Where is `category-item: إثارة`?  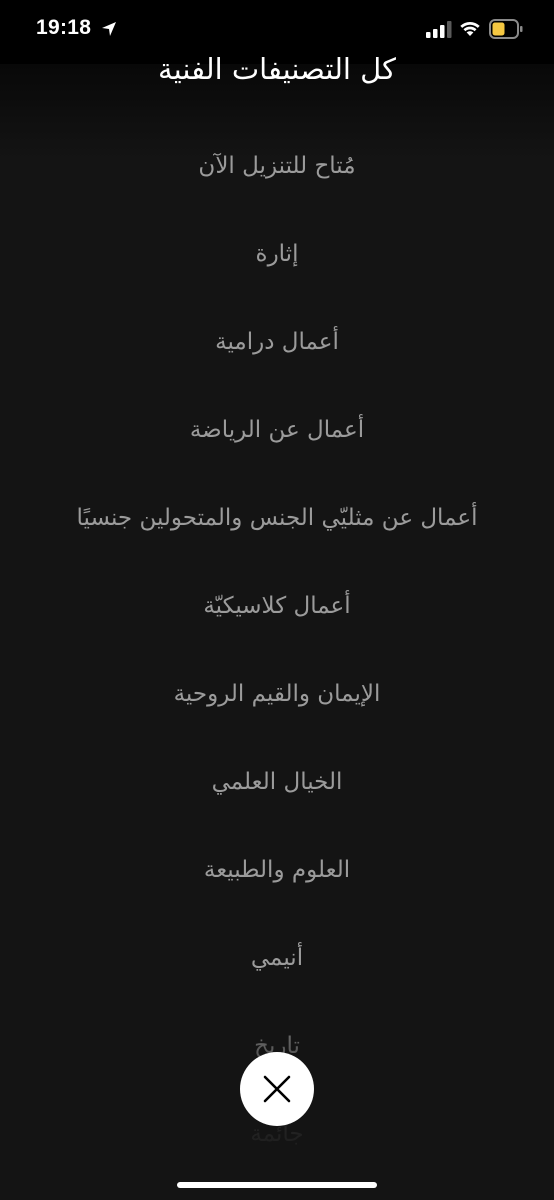 category-item: إثارة is located at coordinates (277, 254).